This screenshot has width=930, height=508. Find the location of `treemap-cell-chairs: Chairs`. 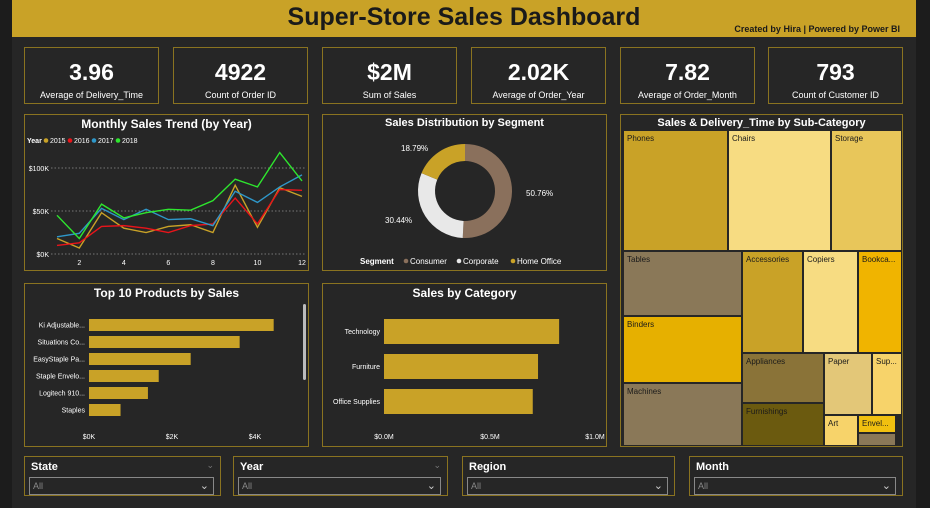

treemap-cell-chairs: Chairs is located at coordinates (779, 190).